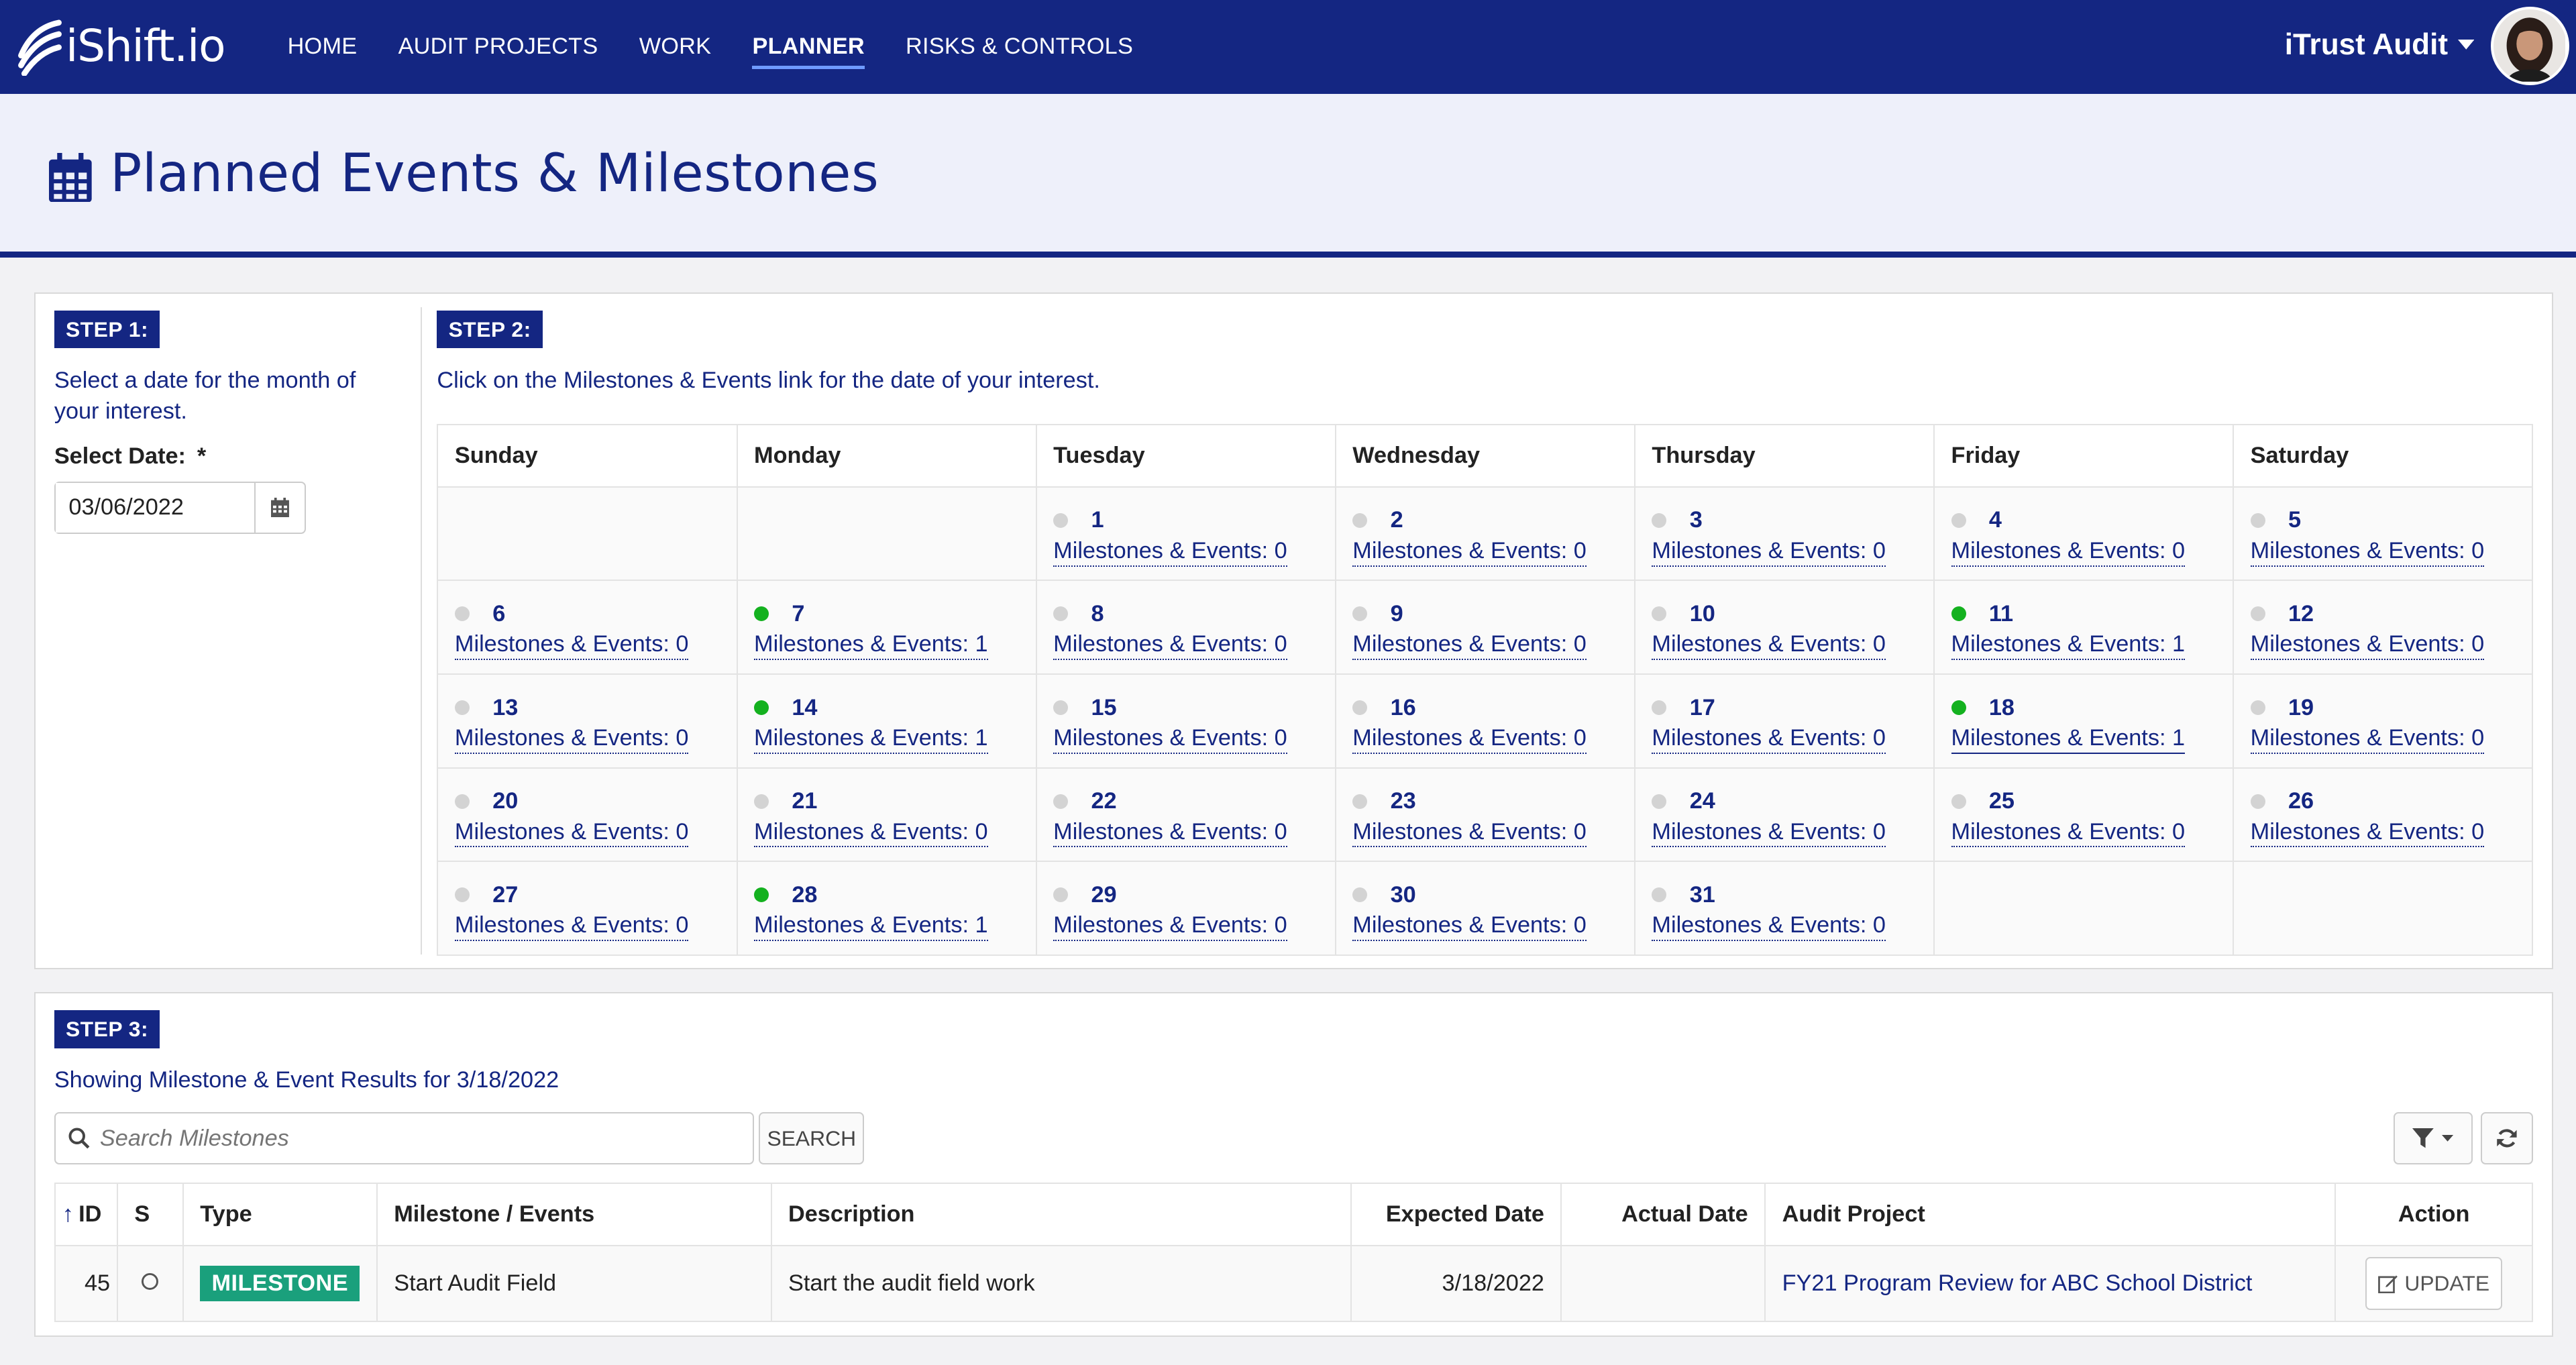 Image resolution: width=2576 pixels, height=1365 pixels. What do you see at coordinates (1702, 895) in the screenshot?
I see `day-number-text: 31` at bounding box center [1702, 895].